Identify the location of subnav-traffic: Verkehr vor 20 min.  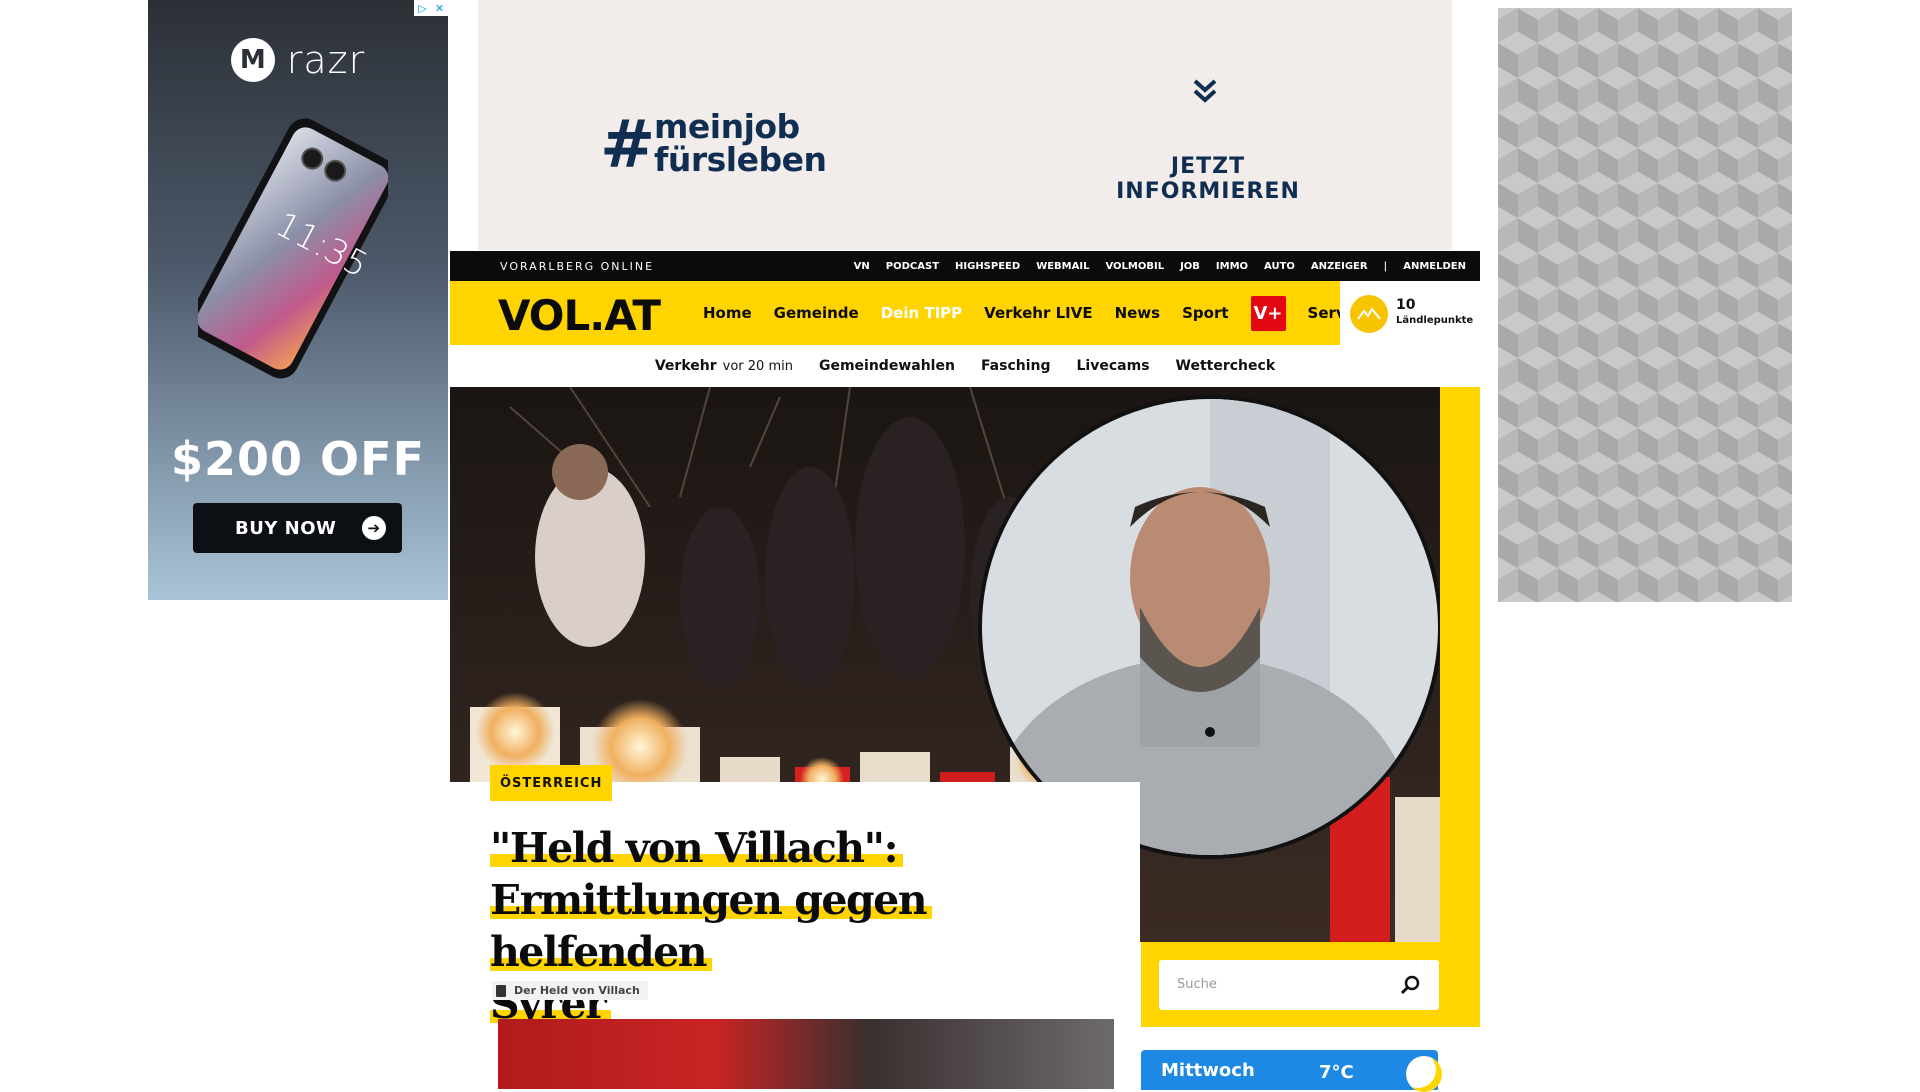
(724, 366).